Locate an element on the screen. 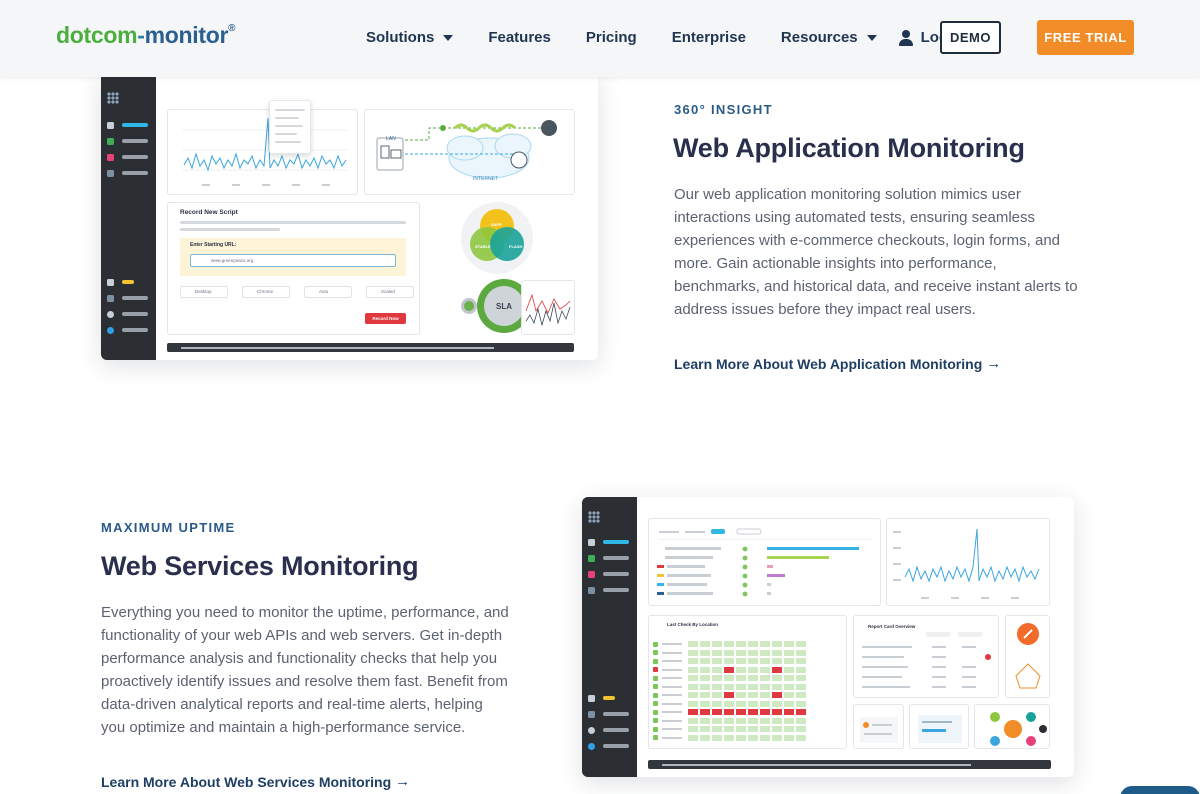 The image size is (1200, 794). venn-stable-label: STABLE is located at coordinates (483, 246).